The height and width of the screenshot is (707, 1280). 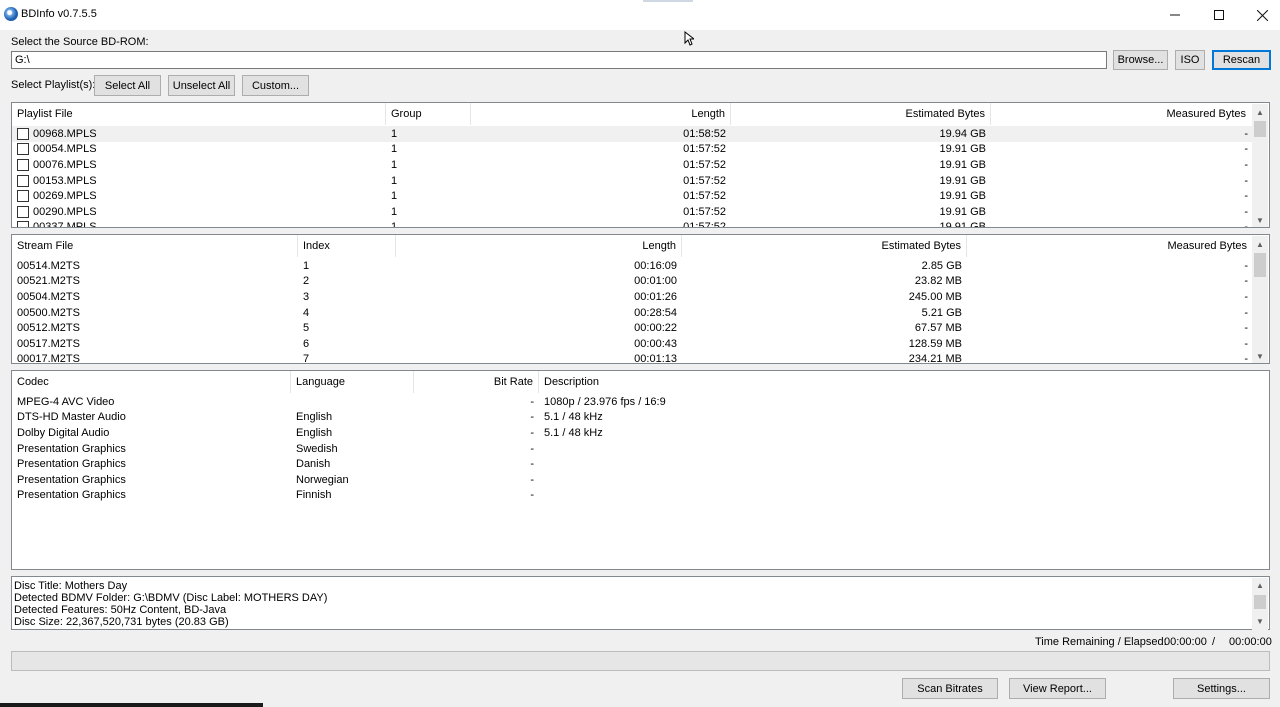 I want to click on stream-file: 00521.M2TS, so click(x=48, y=281).